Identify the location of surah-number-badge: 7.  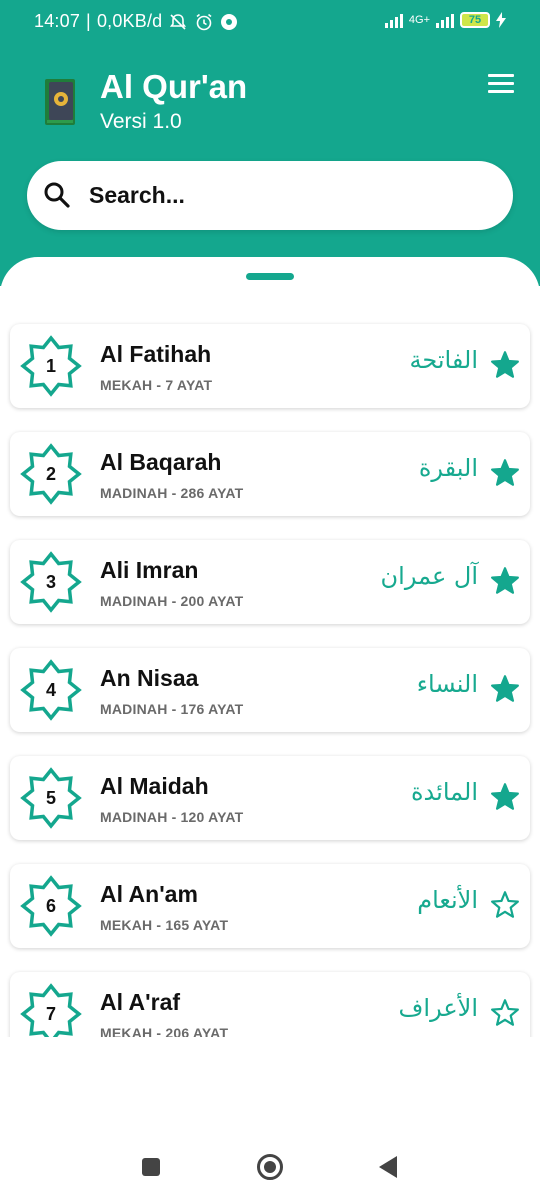
(51, 1010).